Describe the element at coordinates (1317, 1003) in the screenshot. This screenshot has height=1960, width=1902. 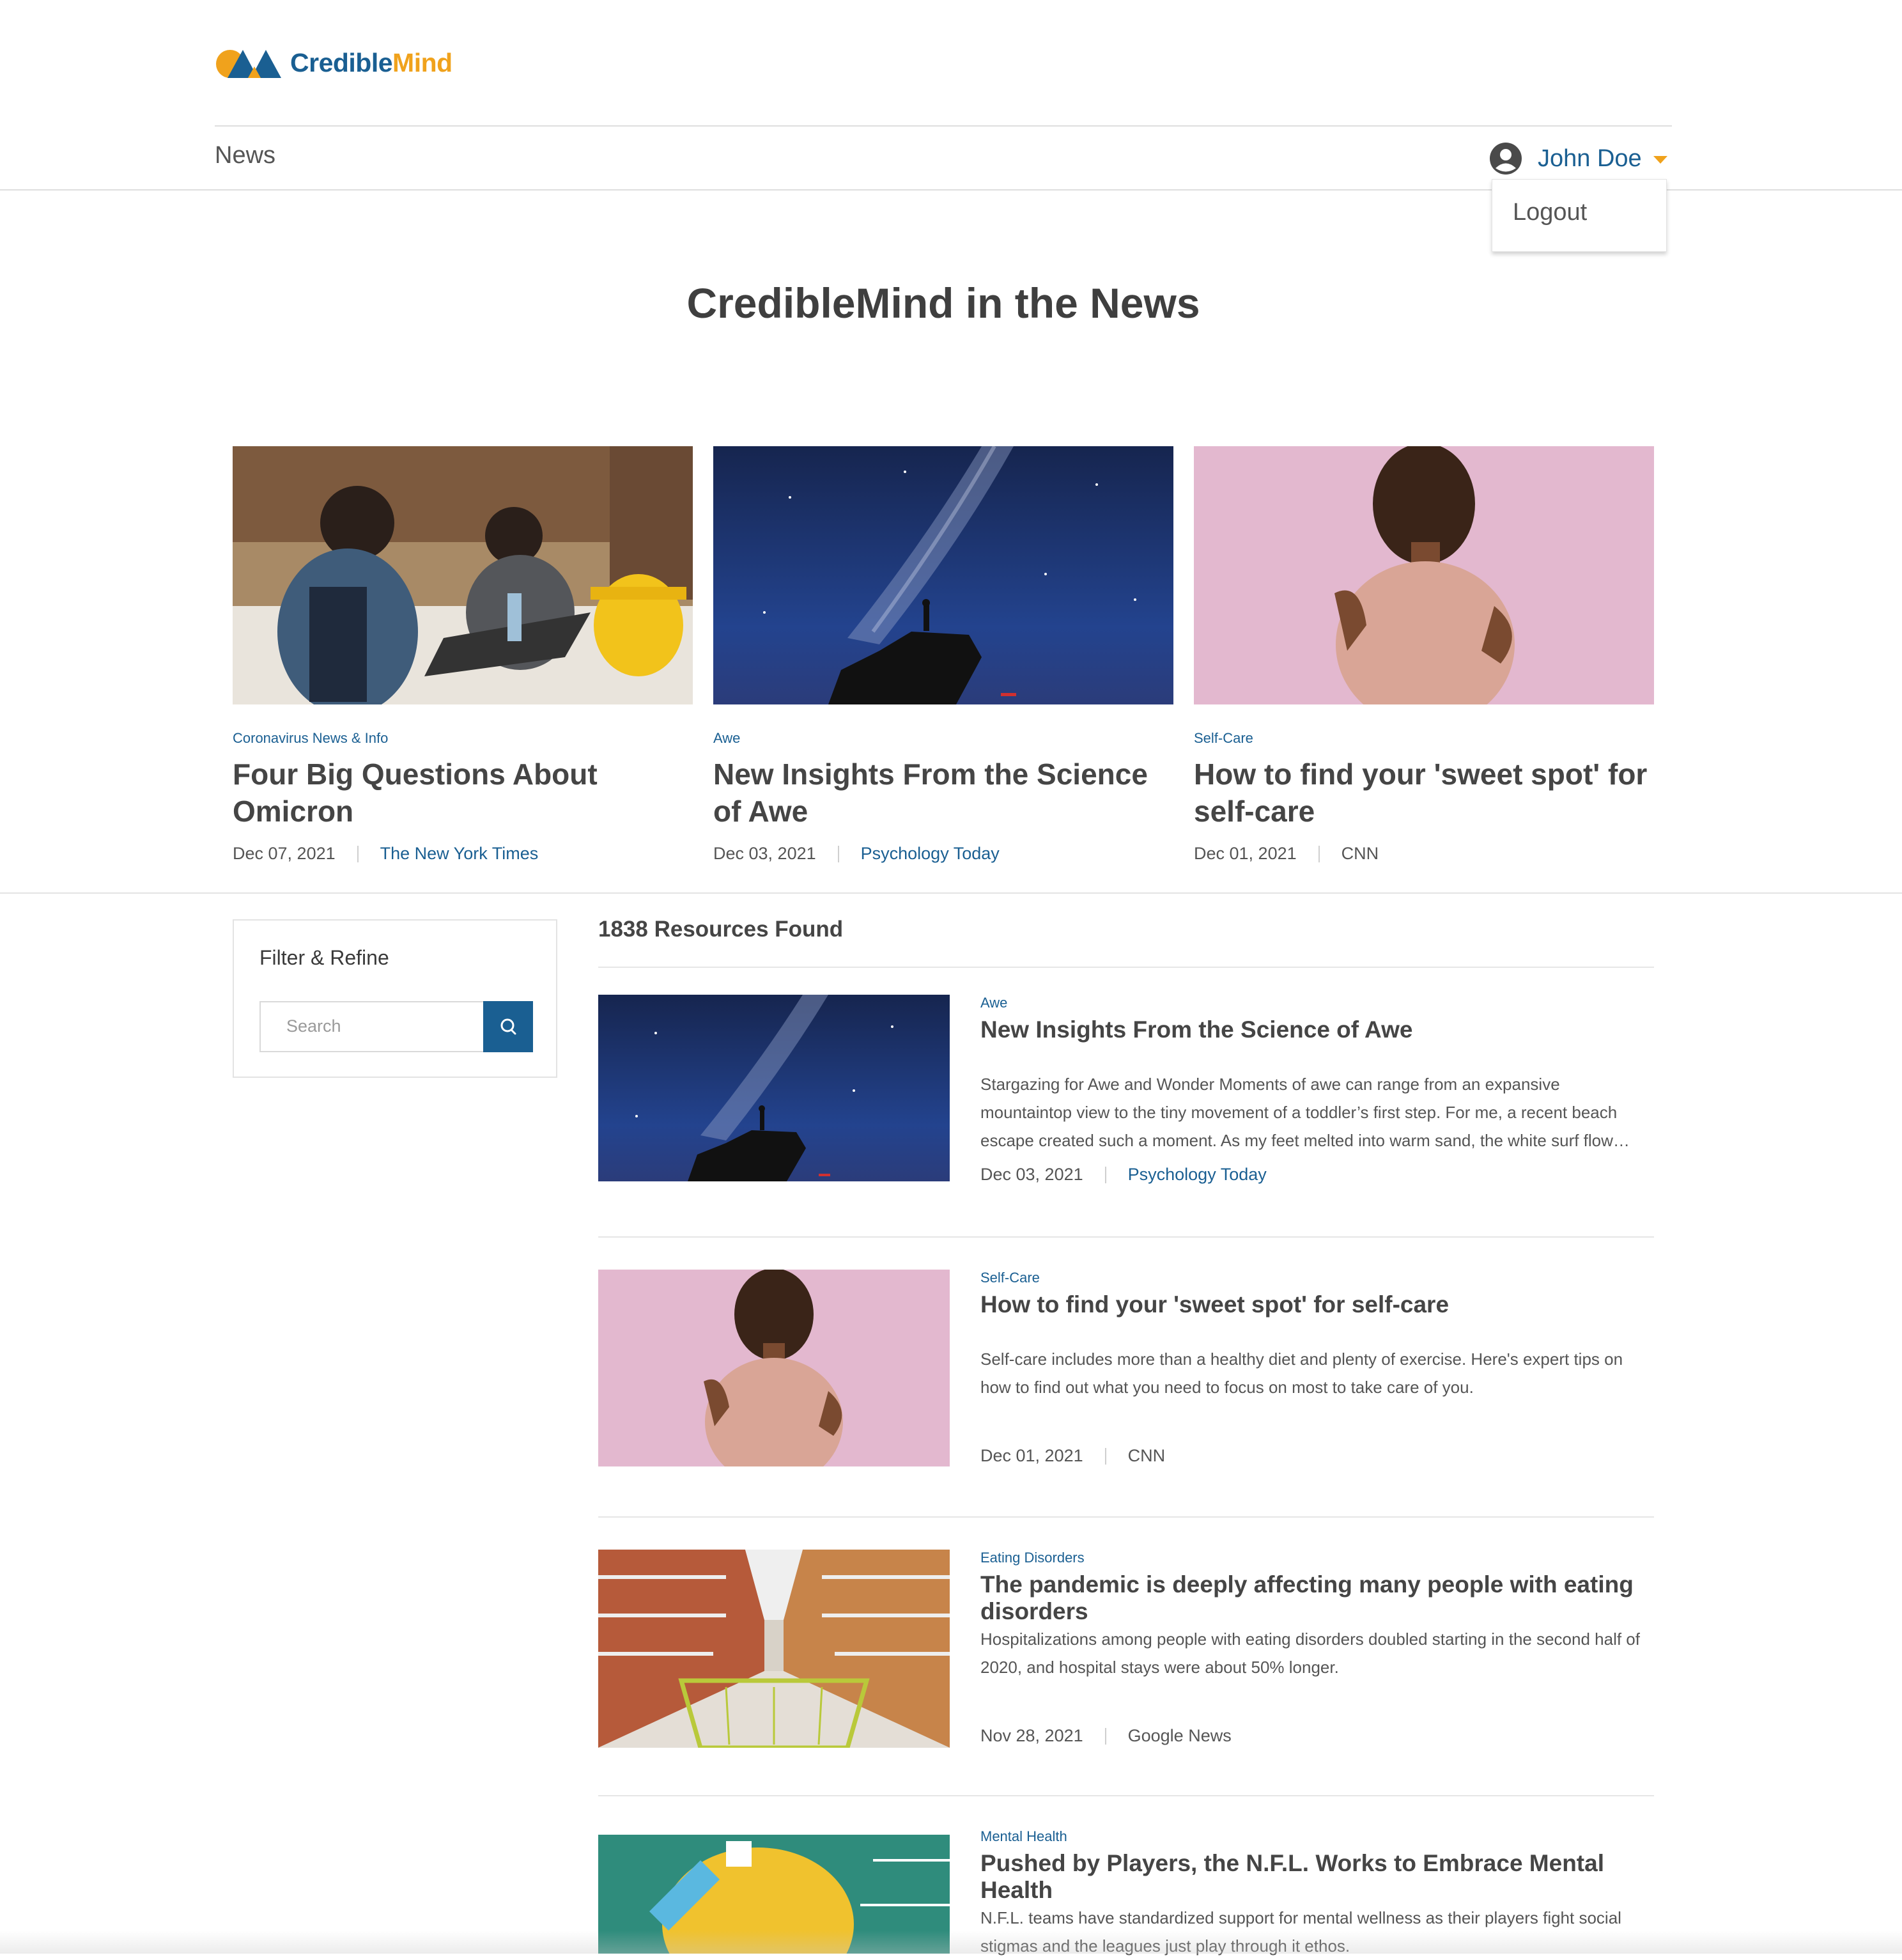
I see `result-category: Awe` at that location.